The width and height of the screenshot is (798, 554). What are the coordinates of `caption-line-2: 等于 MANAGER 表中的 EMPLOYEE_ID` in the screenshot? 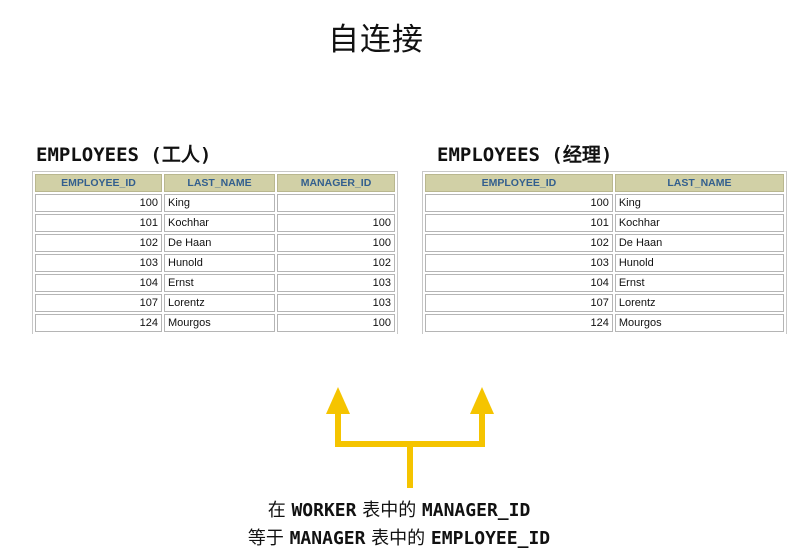 It's located at (399, 537).